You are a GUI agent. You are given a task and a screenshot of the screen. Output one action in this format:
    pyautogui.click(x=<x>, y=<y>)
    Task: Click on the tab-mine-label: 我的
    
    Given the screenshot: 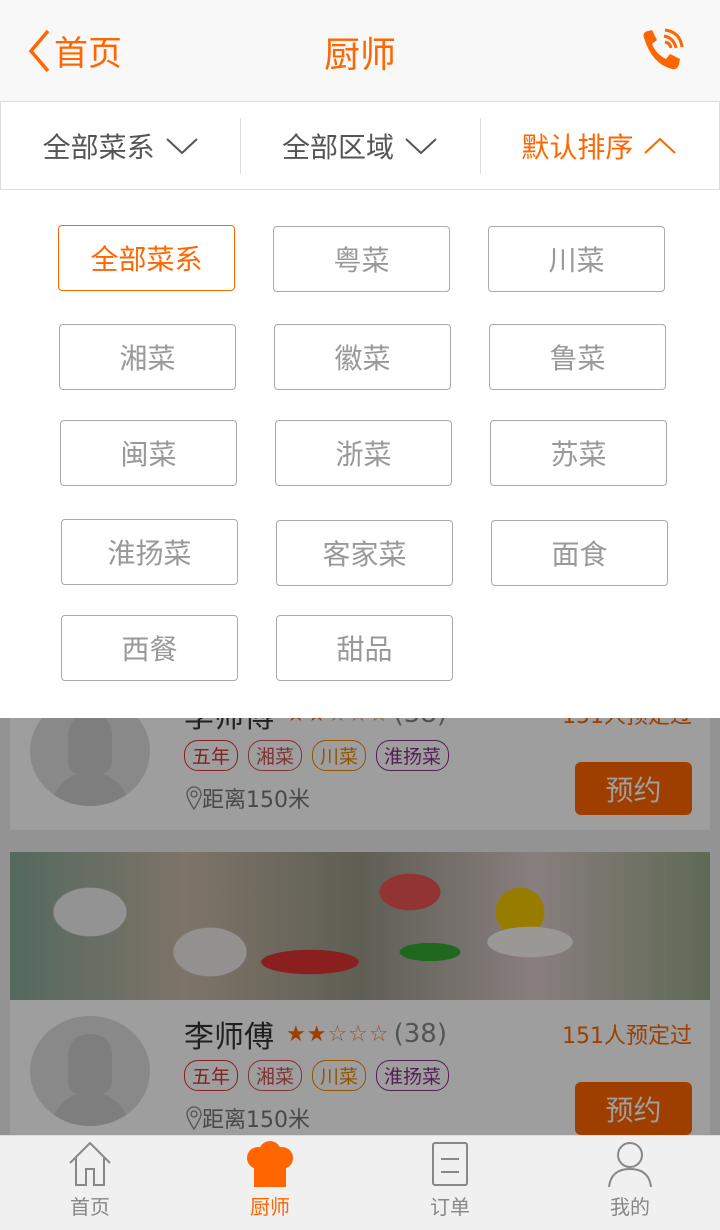 What is the action you would take?
    pyautogui.click(x=630, y=1207)
    